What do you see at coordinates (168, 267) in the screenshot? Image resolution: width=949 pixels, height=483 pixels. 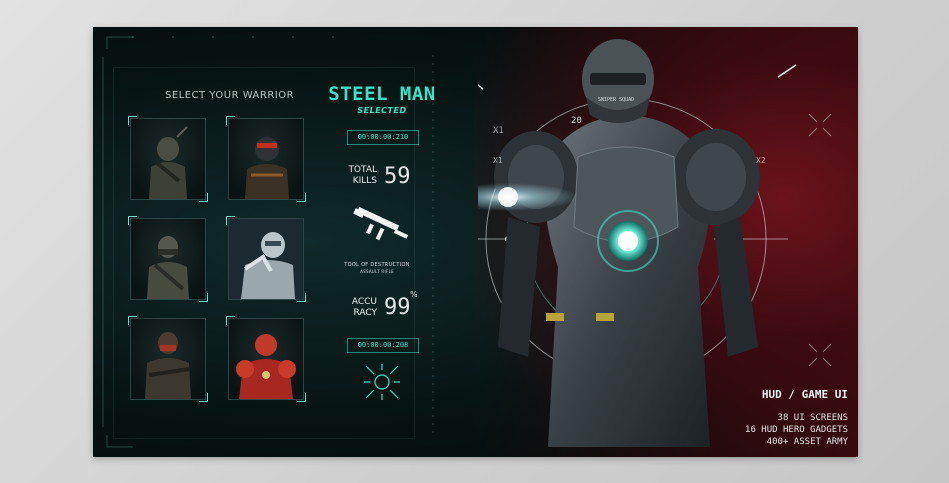 I see `bandana-soldier-icon` at bounding box center [168, 267].